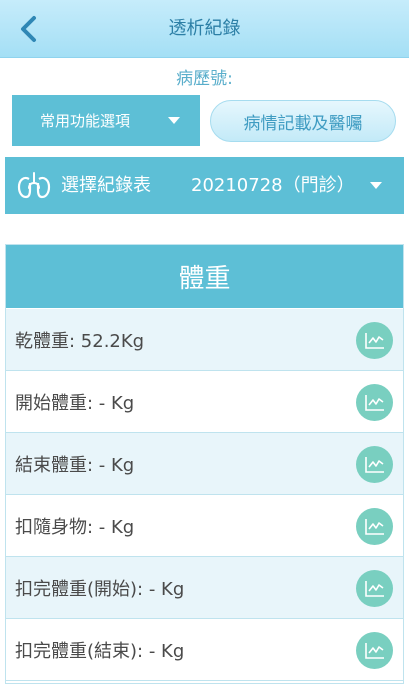 This screenshot has width=409, height=700. Describe the element at coordinates (85, 121) in the screenshot. I see `common-functions-label: 常用功能選項` at that location.